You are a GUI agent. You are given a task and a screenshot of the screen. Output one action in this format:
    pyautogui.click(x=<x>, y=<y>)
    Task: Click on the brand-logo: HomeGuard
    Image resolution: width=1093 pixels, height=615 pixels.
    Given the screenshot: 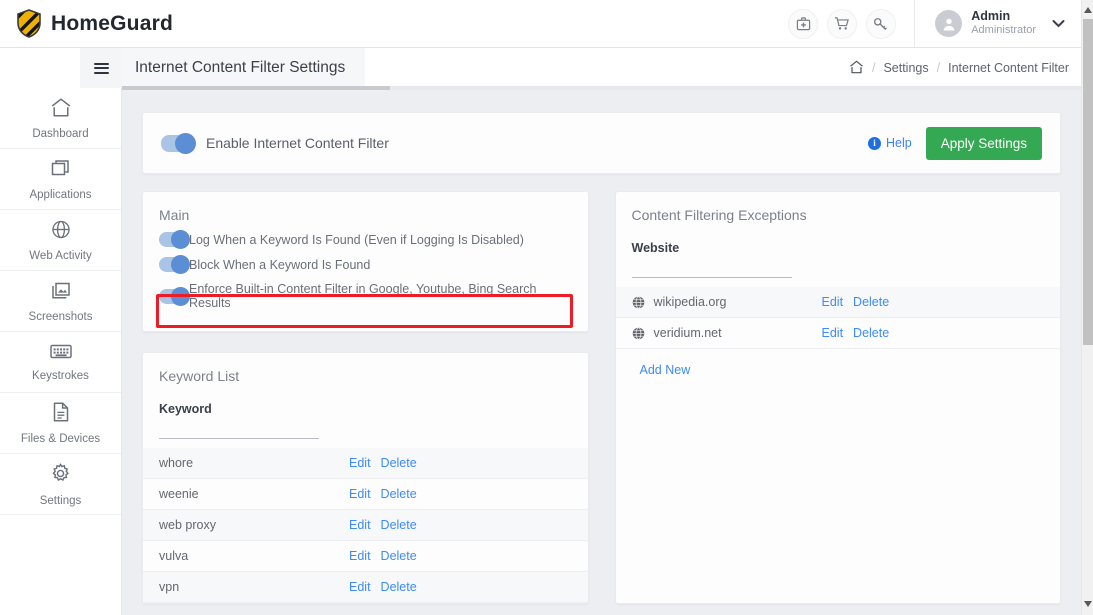 What is the action you would take?
    pyautogui.click(x=86, y=23)
    